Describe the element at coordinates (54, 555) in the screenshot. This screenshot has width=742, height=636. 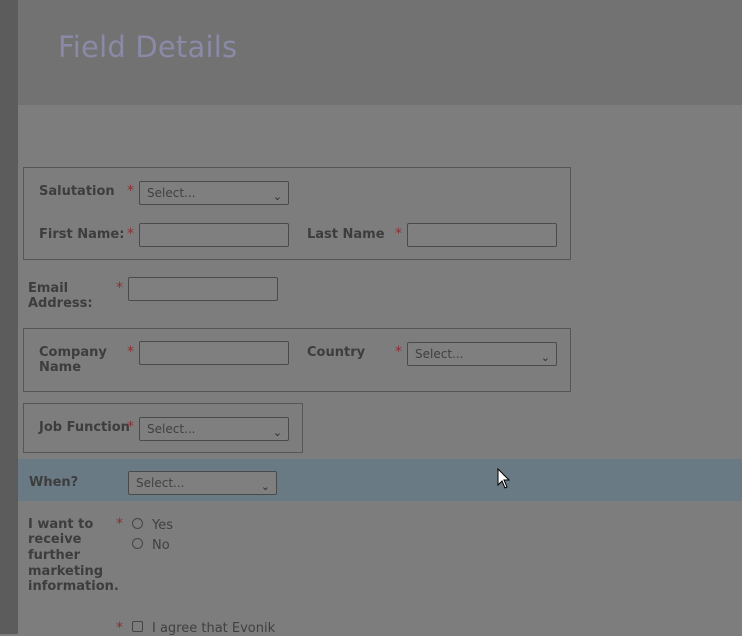
I see `marketing-label-line3: further` at that location.